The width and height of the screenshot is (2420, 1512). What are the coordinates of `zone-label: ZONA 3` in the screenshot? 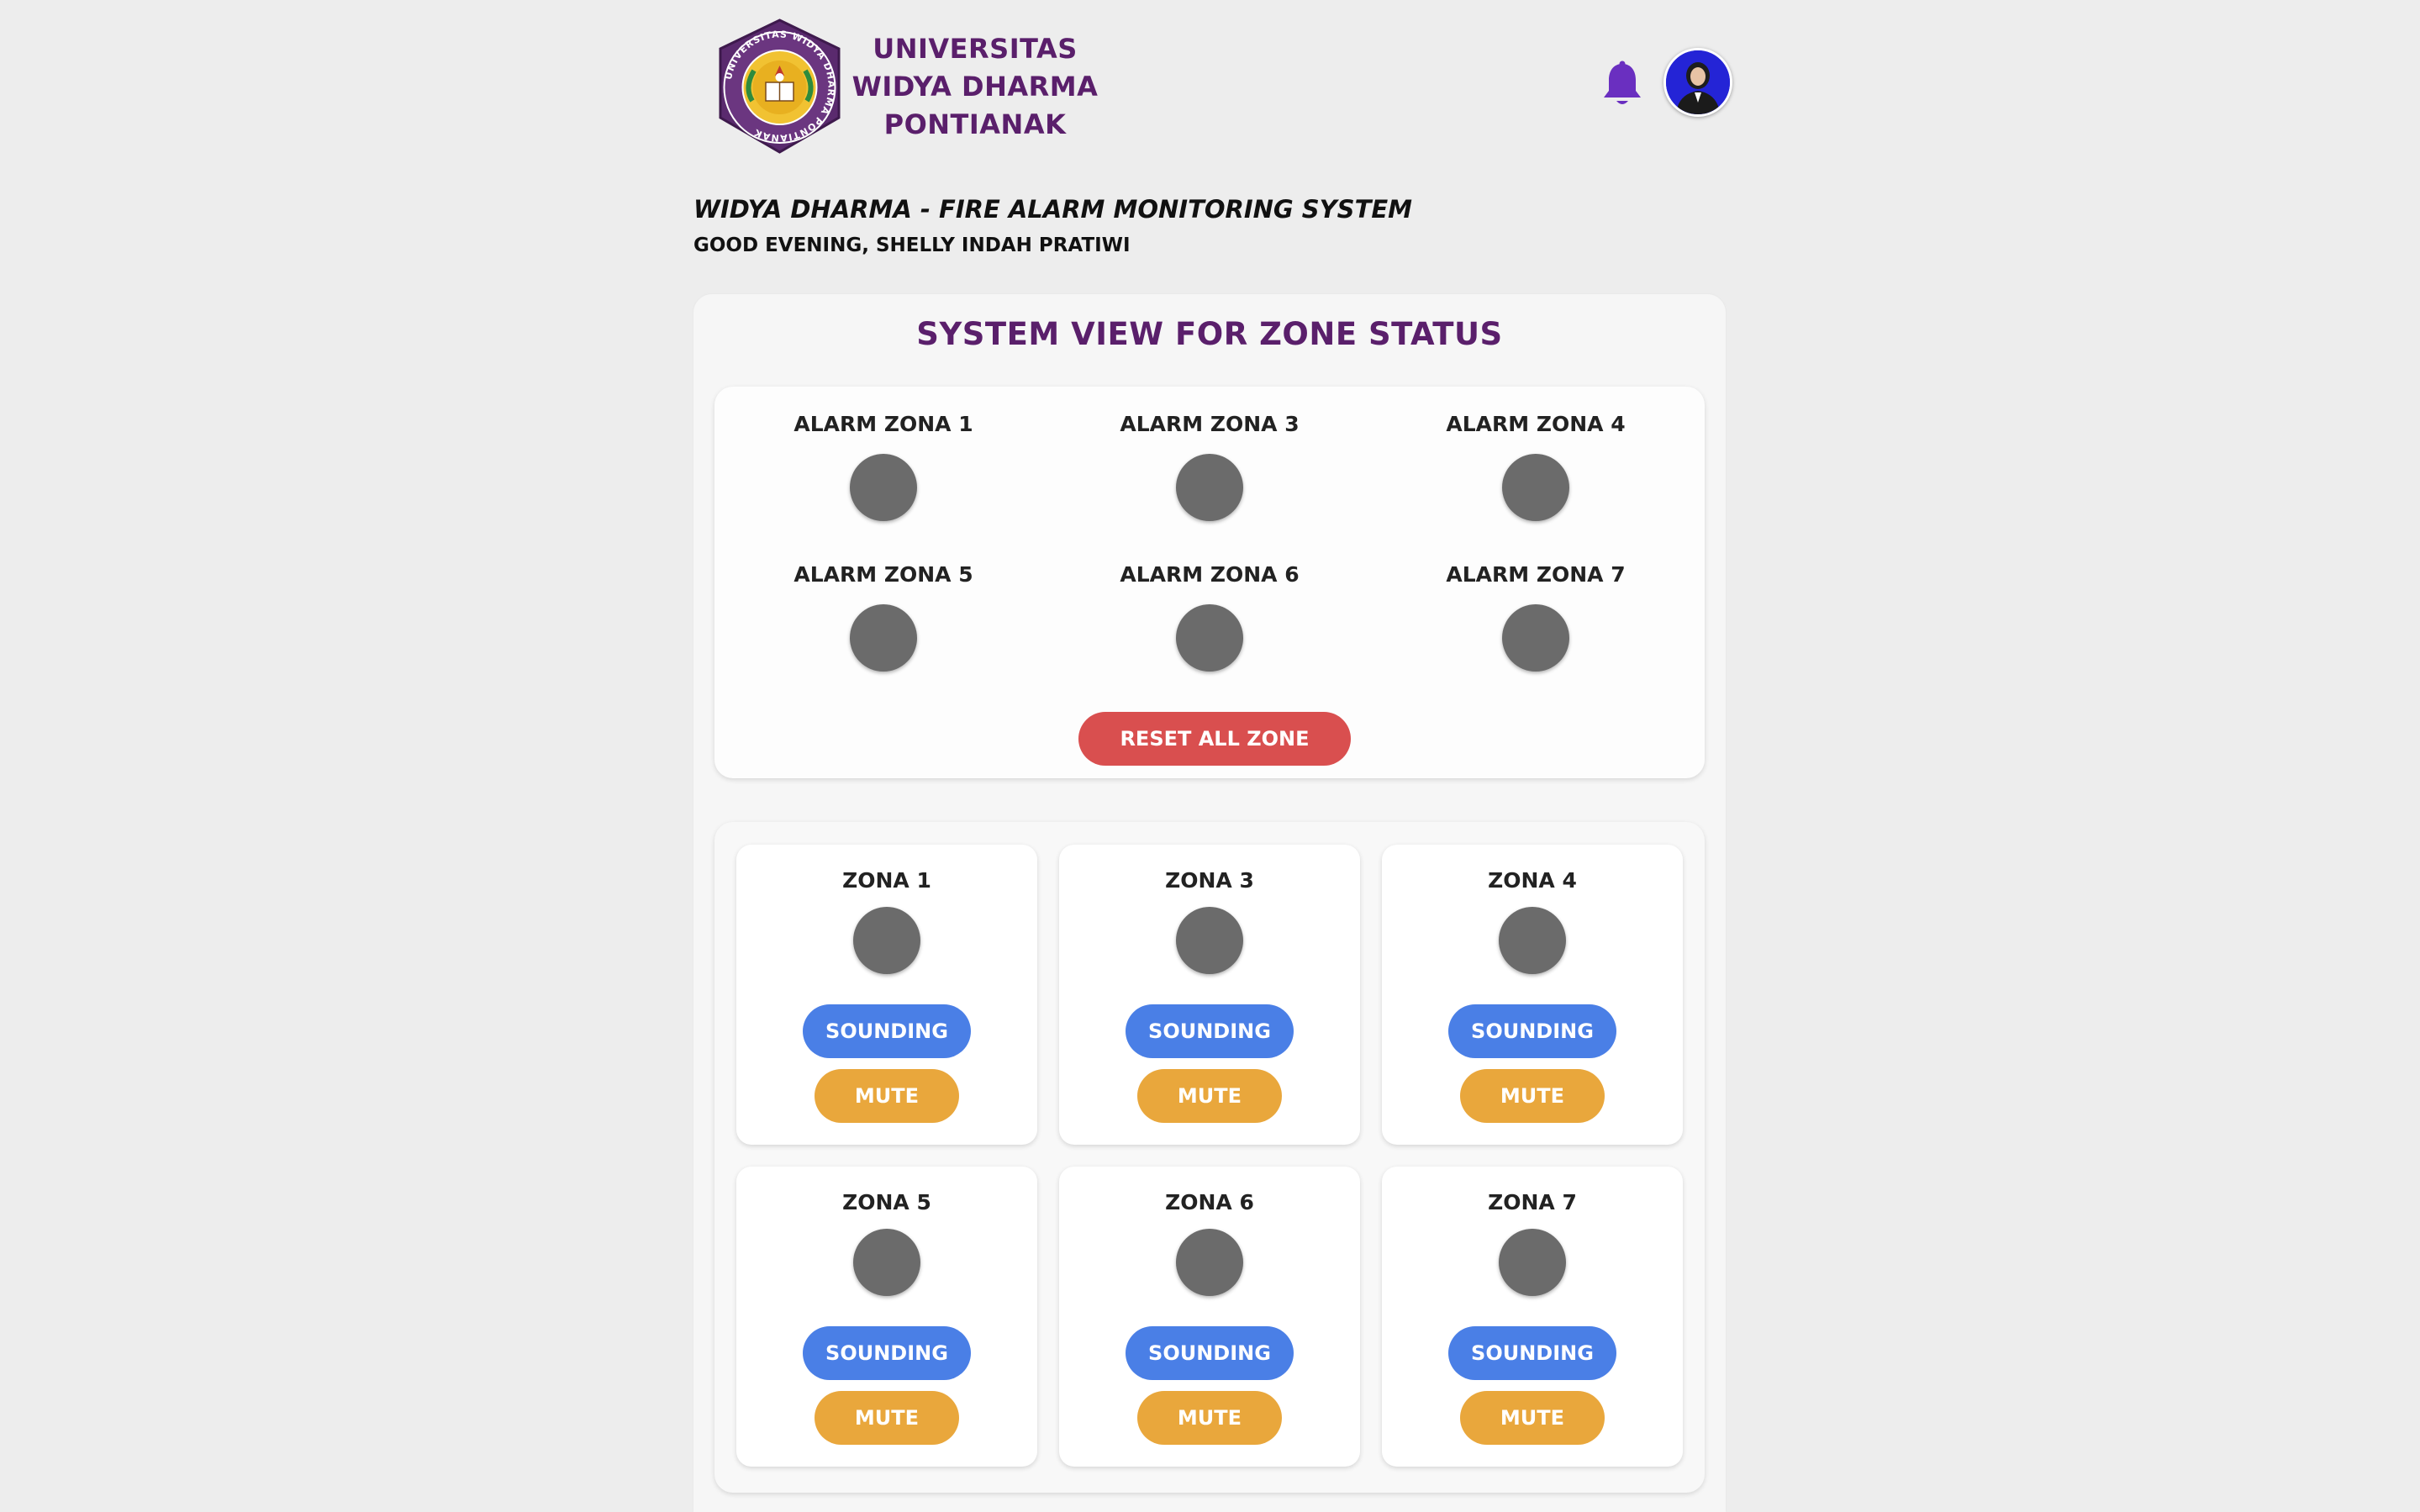 It's located at (1209, 881).